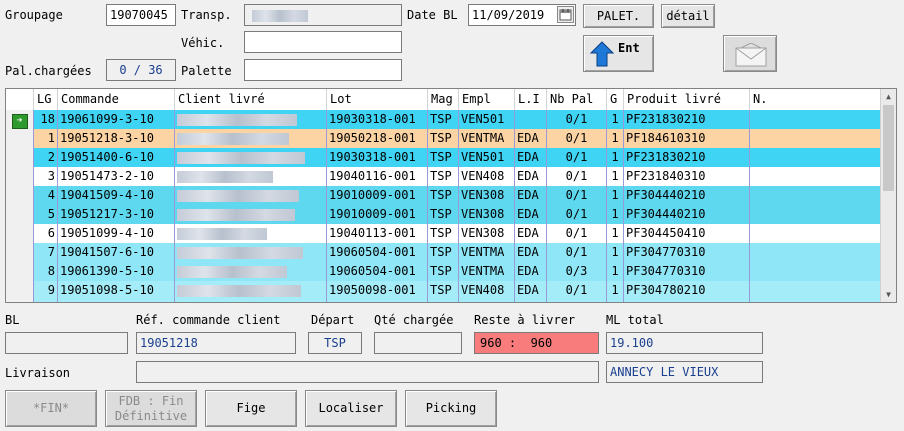 The width and height of the screenshot is (904, 431). Describe the element at coordinates (418, 343) in the screenshot. I see `qte-field` at that location.